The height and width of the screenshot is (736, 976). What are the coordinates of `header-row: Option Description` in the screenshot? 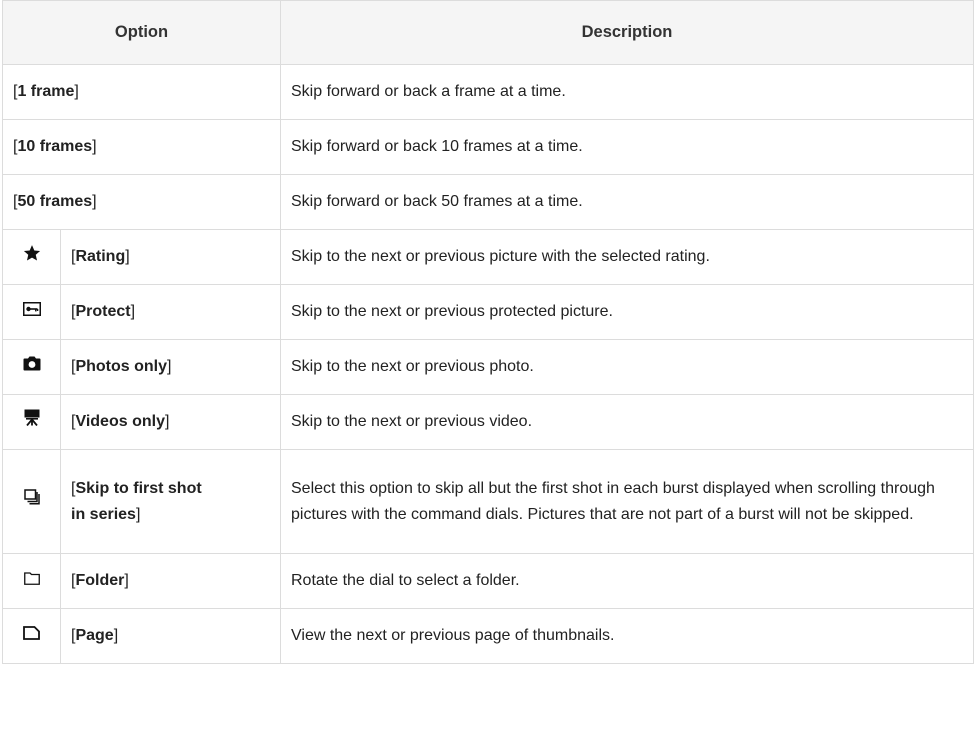 It's located at (488, 32).